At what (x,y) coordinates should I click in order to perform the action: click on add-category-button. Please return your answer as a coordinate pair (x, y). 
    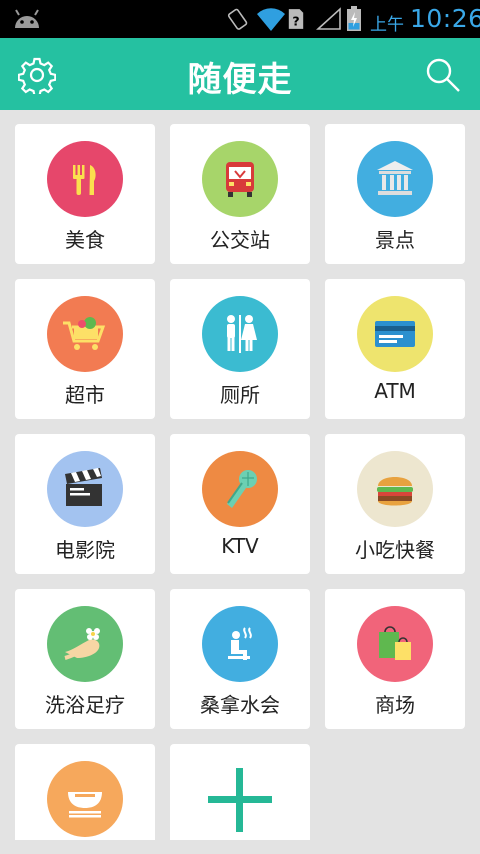
    Looking at the image, I should click on (240, 792).